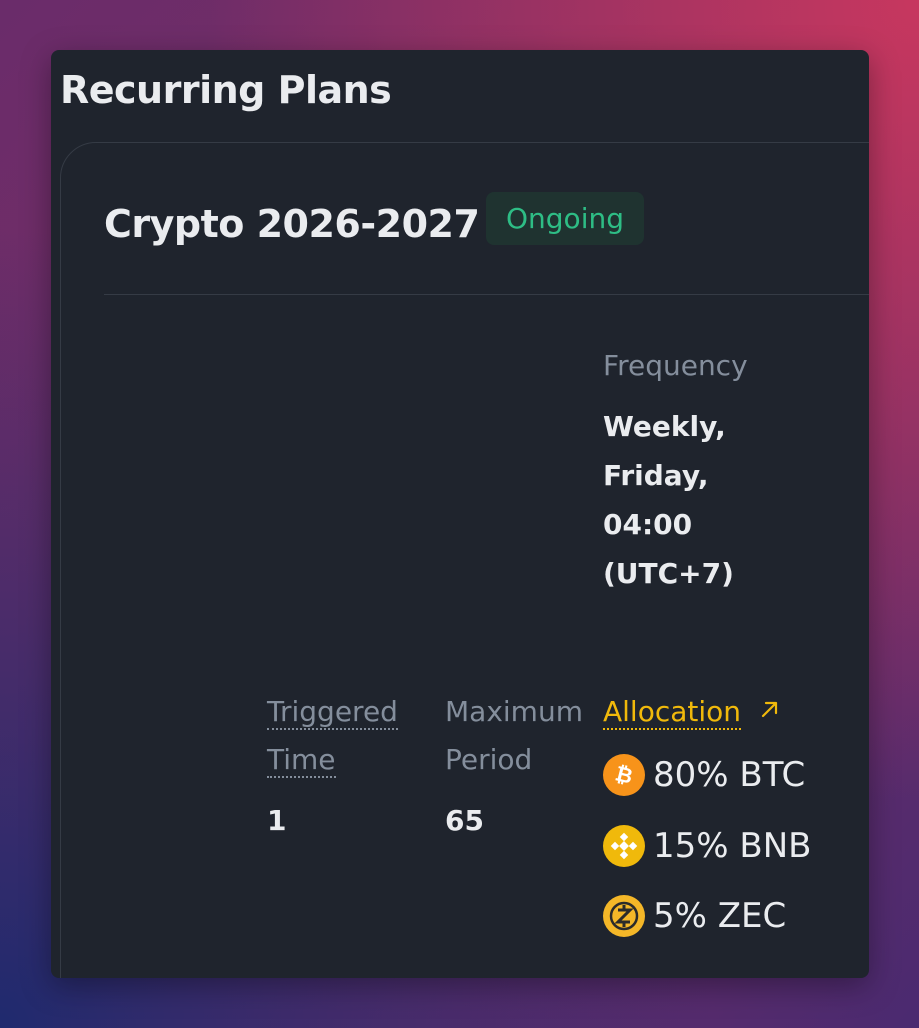  I want to click on frequency-label: Frequency, so click(675, 365).